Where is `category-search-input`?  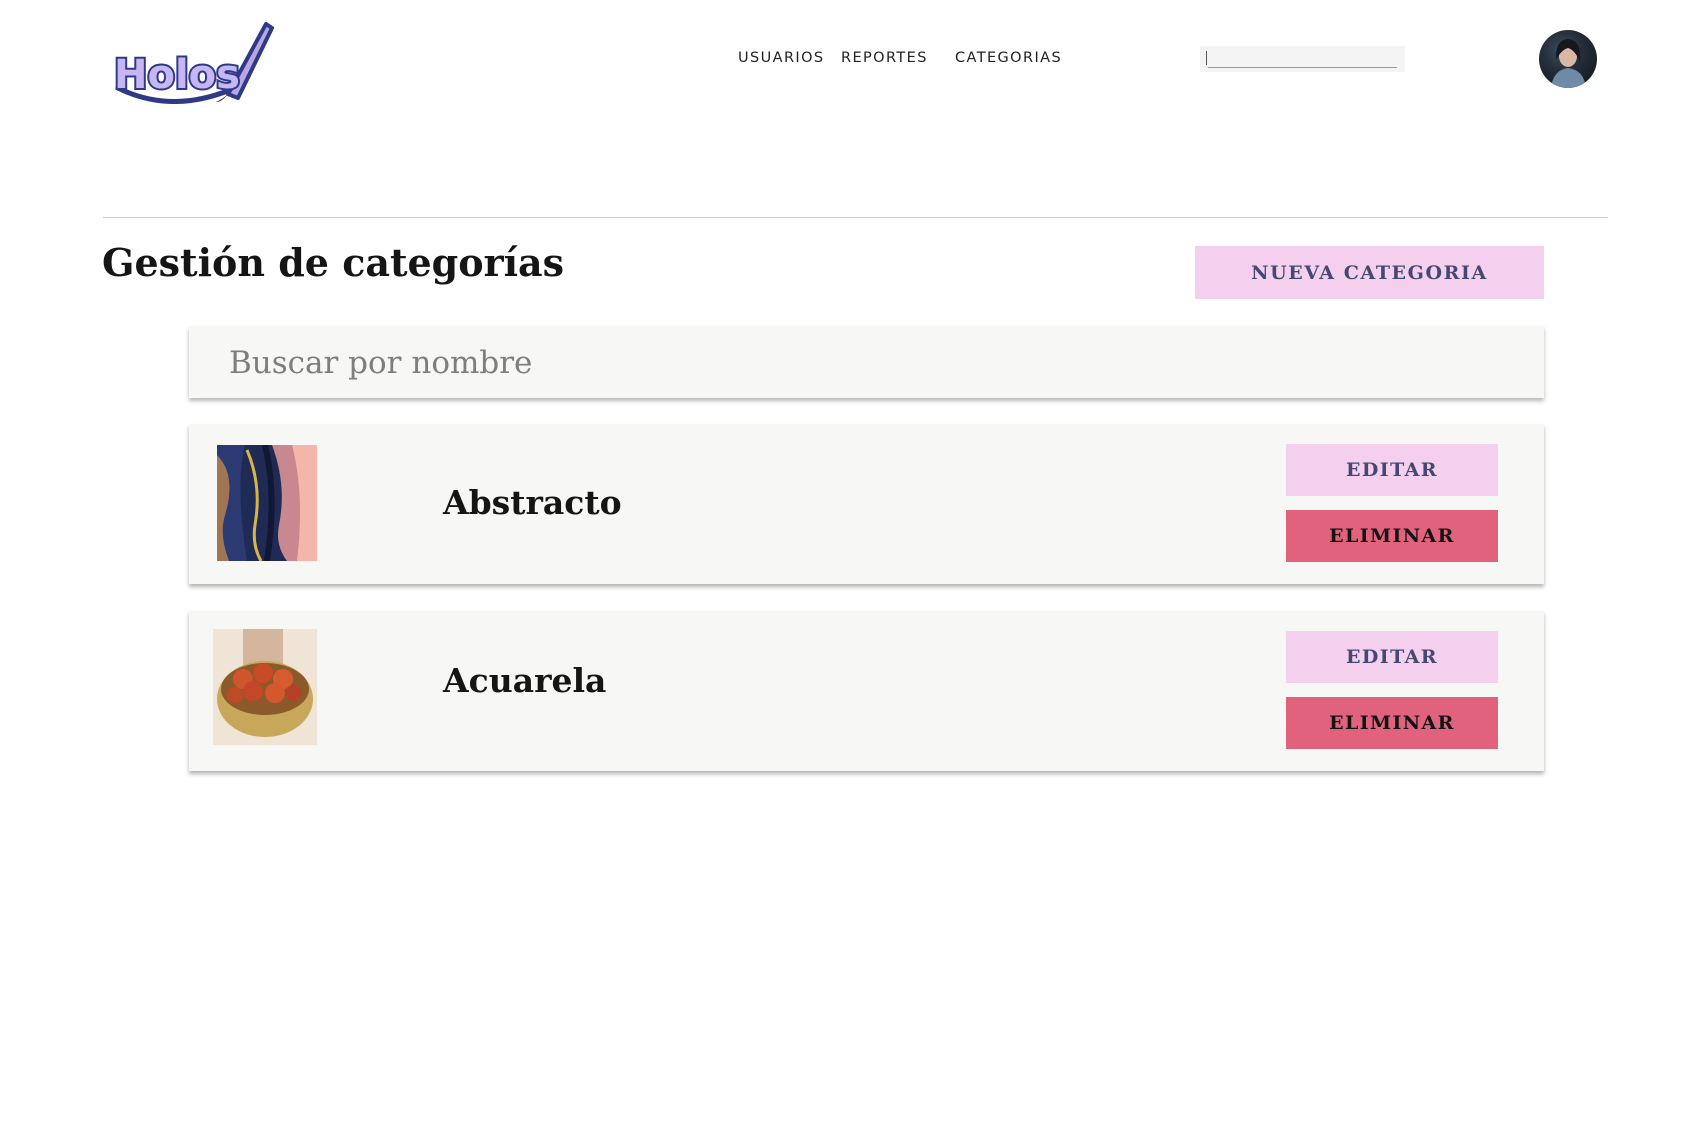 category-search-input is located at coordinates (869, 363).